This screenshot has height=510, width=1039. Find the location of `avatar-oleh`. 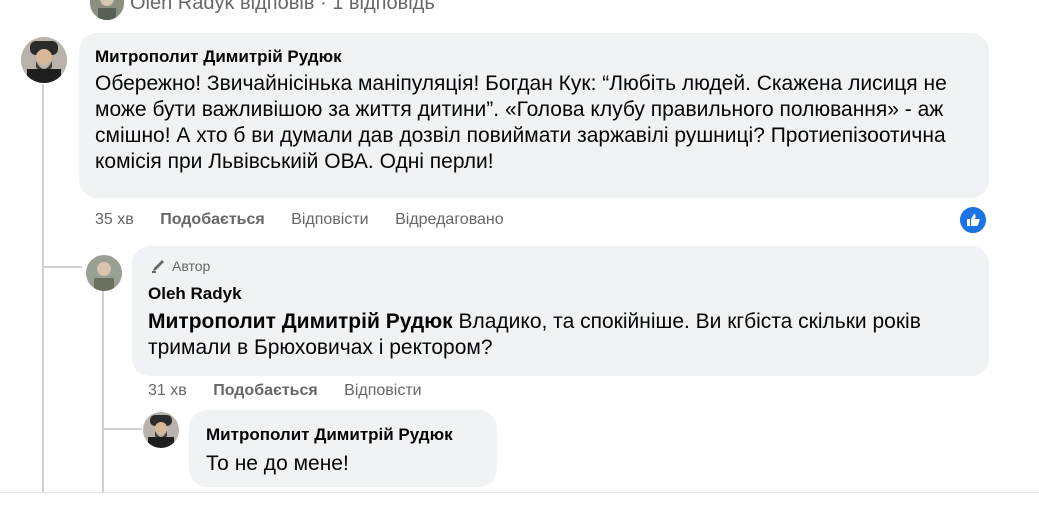

avatar-oleh is located at coordinates (104, 273).